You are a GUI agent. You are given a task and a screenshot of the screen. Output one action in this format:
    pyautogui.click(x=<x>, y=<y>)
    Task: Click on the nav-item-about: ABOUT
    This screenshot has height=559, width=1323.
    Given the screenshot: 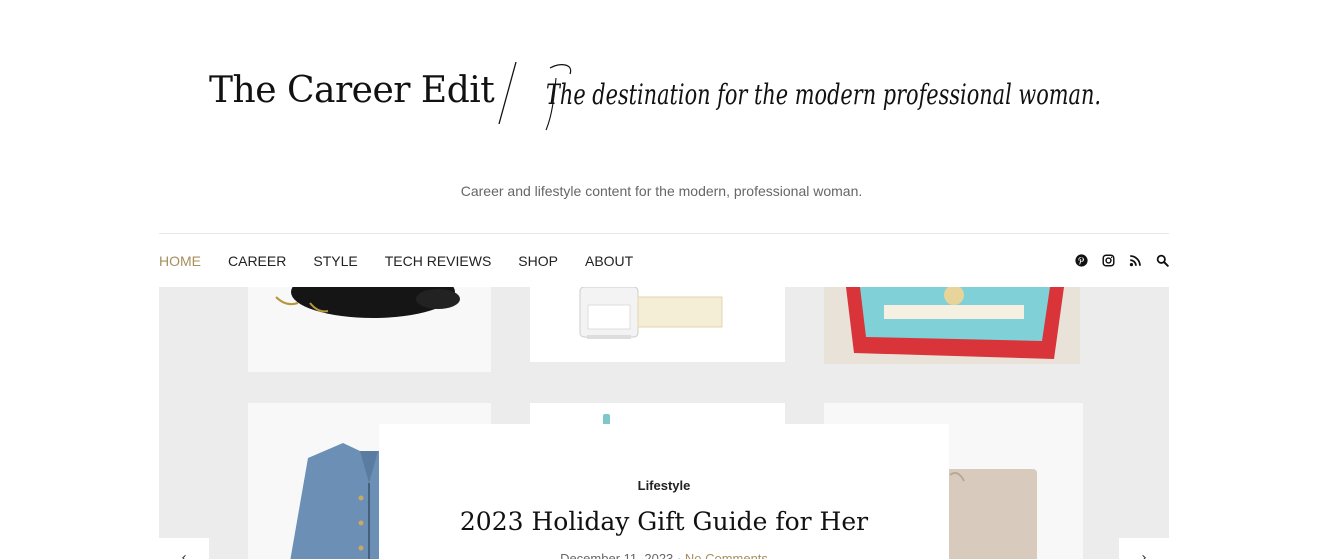 What is the action you would take?
    pyautogui.click(x=609, y=261)
    